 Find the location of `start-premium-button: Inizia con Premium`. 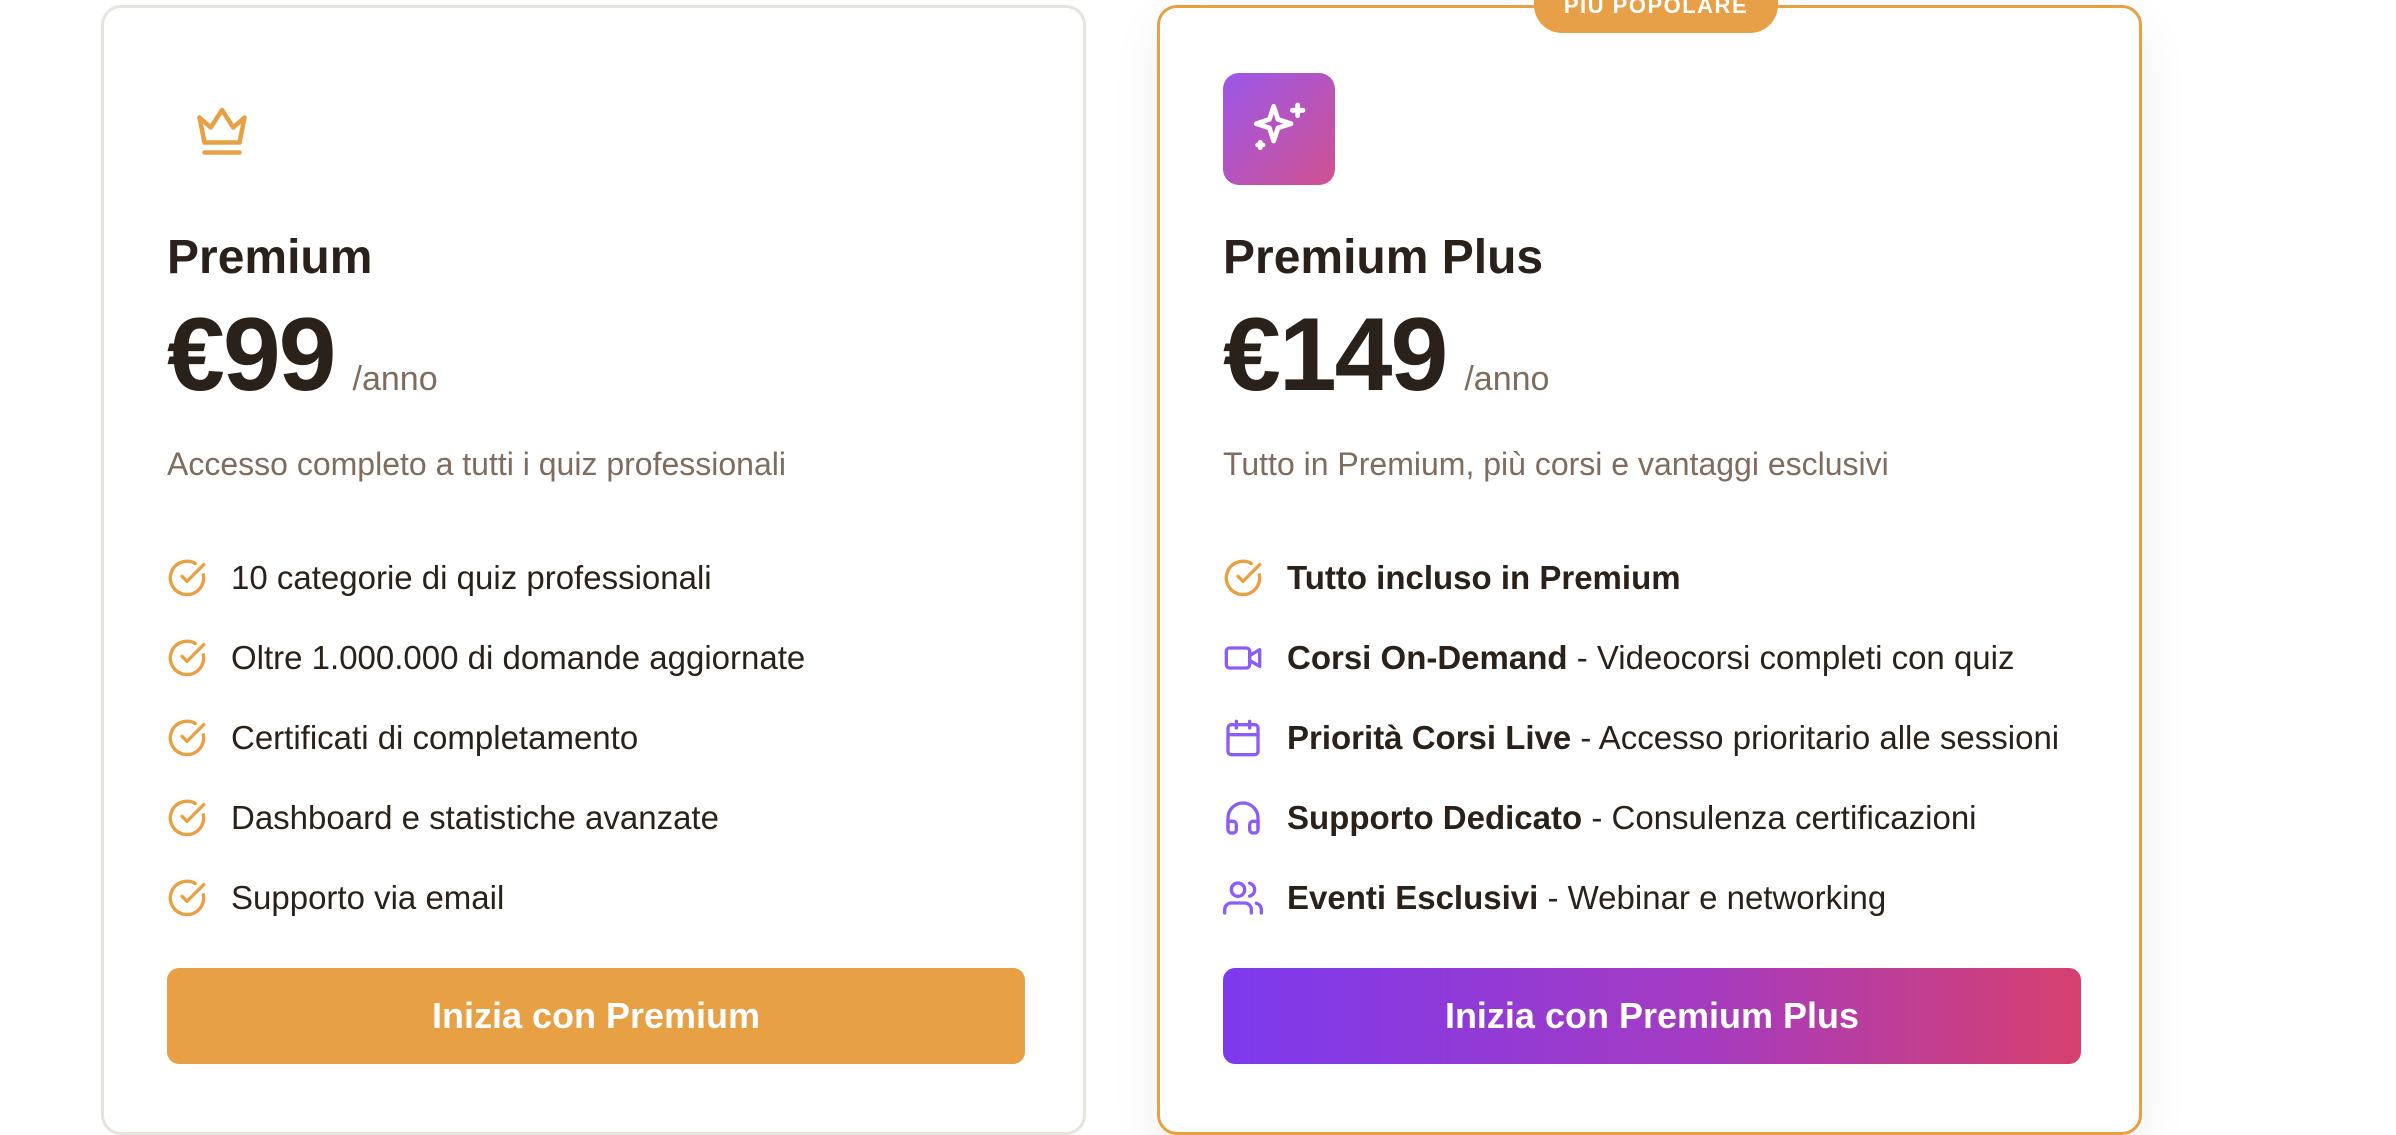

start-premium-button: Inizia con Premium is located at coordinates (596, 1016).